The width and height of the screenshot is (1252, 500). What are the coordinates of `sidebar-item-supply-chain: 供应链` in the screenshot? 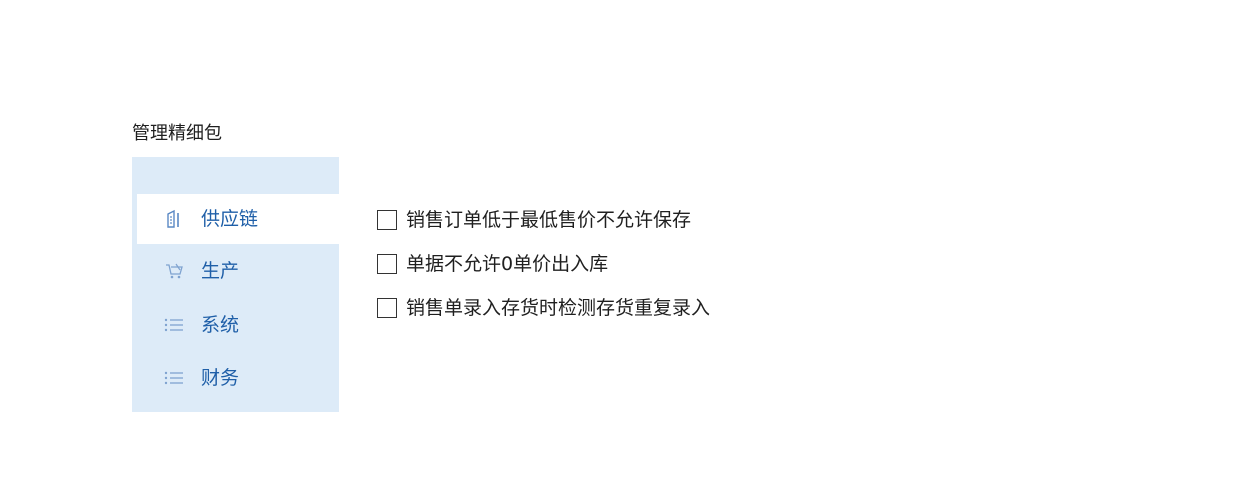 It's located at (238, 219).